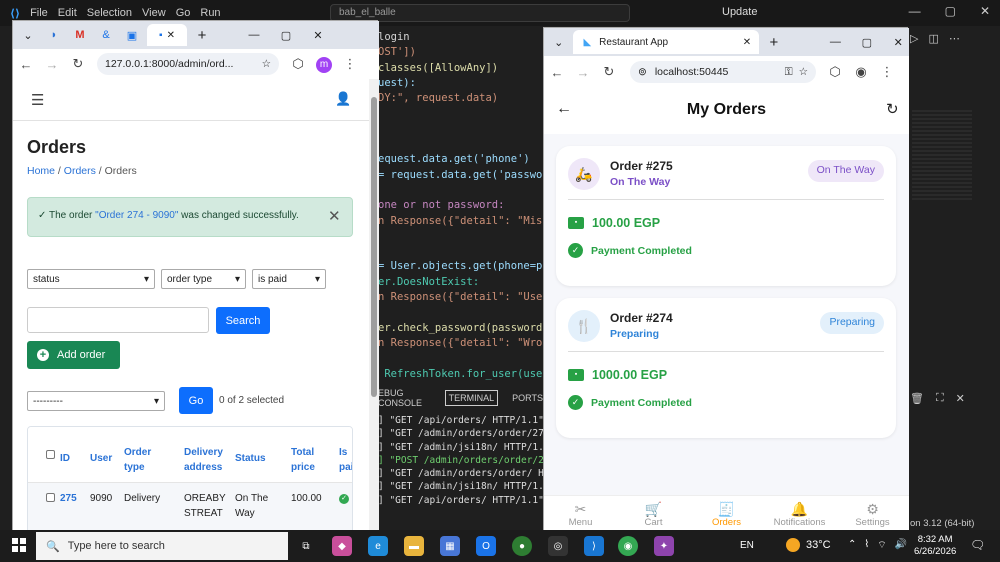 This screenshot has height=562, width=1000. I want to click on menu-view: View, so click(154, 13).